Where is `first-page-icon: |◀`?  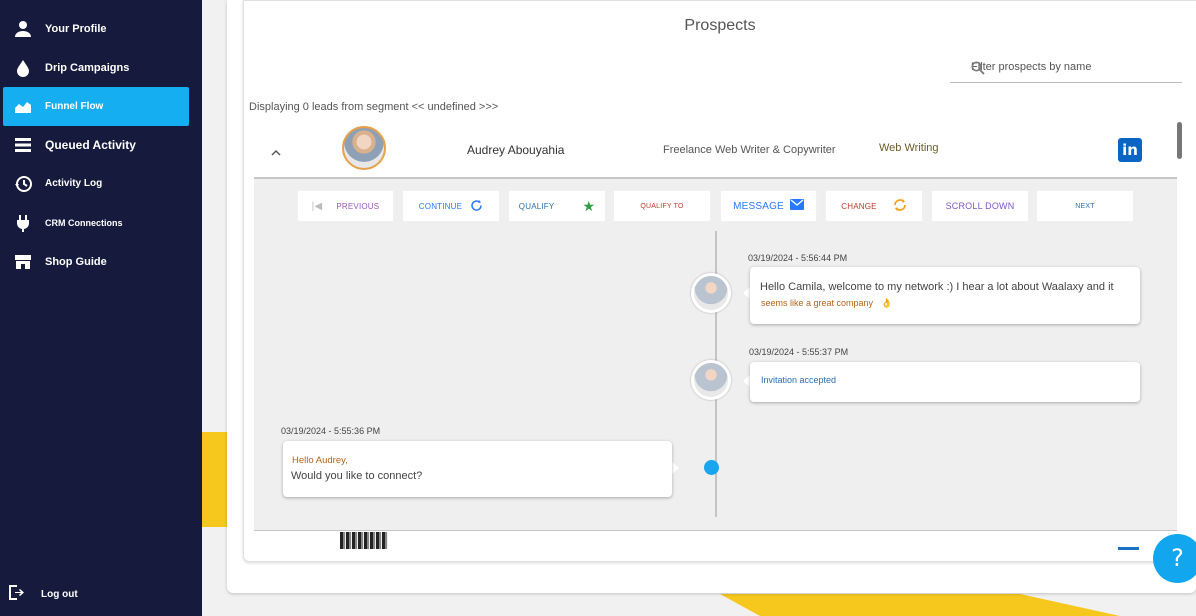
first-page-icon: |◀ is located at coordinates (317, 206).